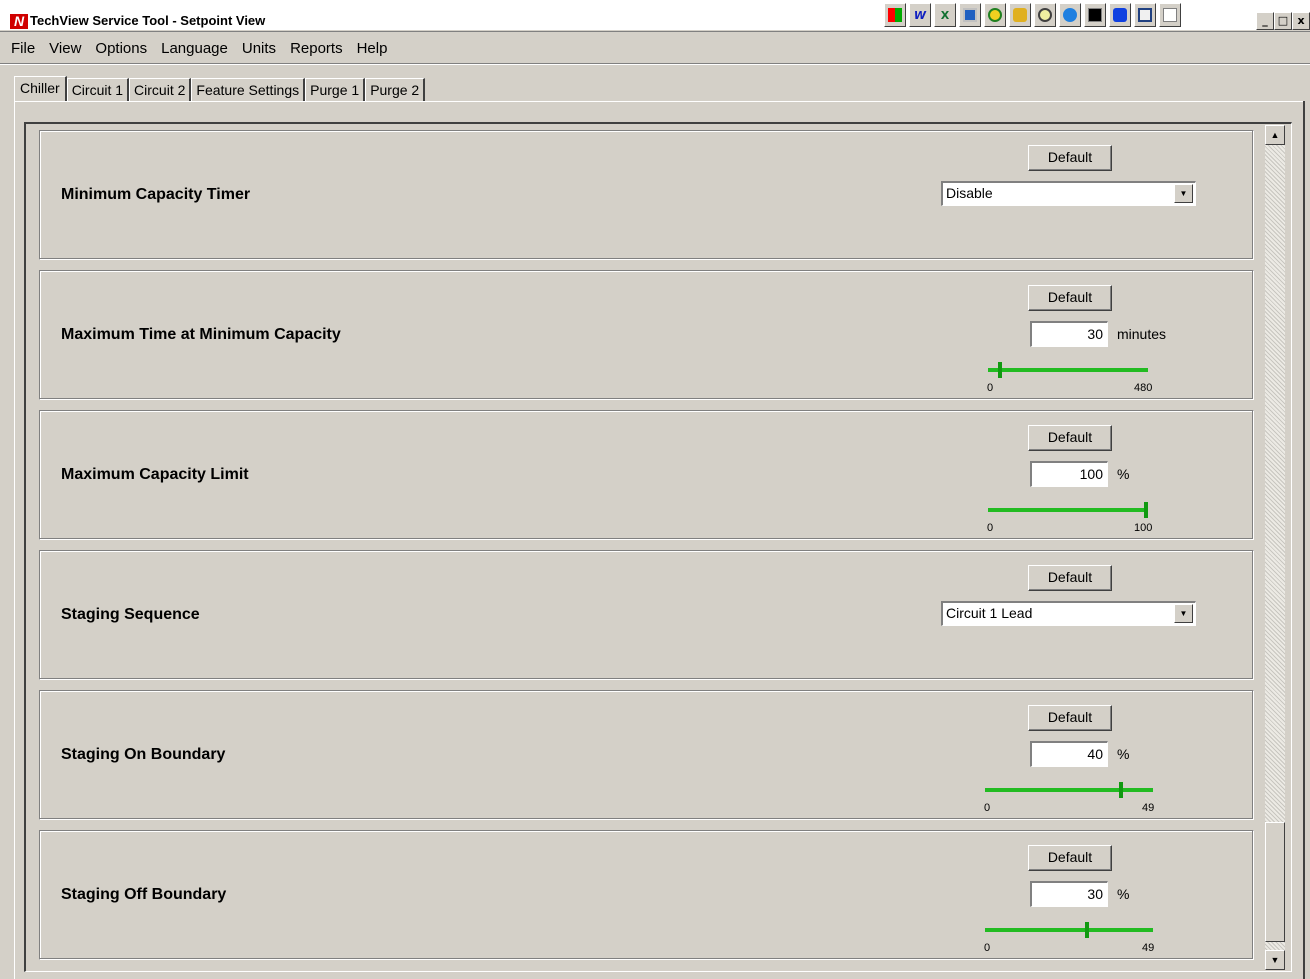  What do you see at coordinates (1143, 528) in the screenshot?
I see `slider-max-label: 100` at bounding box center [1143, 528].